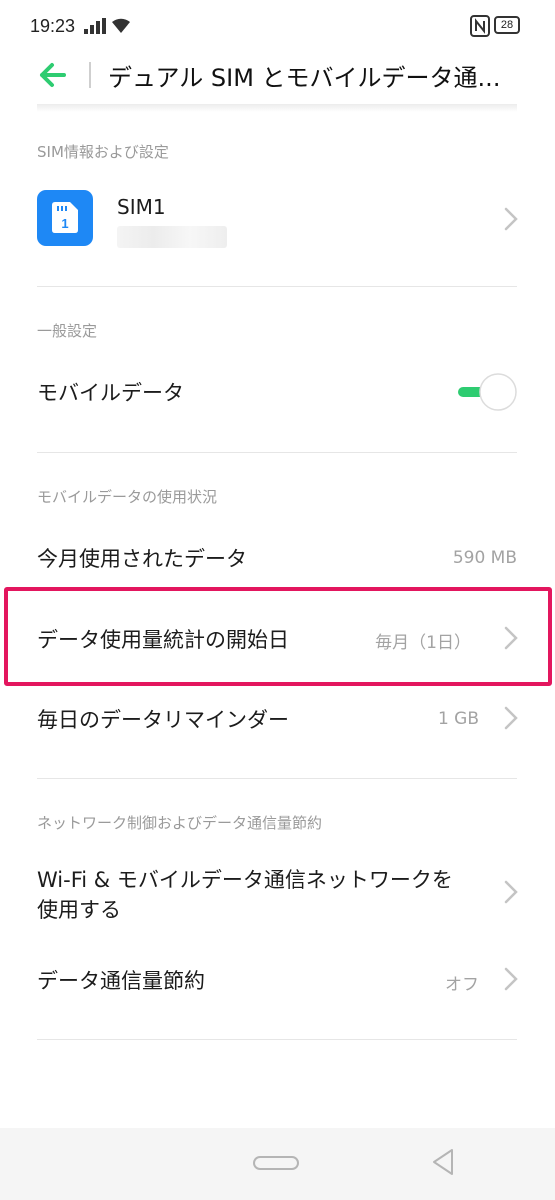 The image size is (555, 1200). Describe the element at coordinates (277, 108) in the screenshot. I see `header-shadow` at that location.